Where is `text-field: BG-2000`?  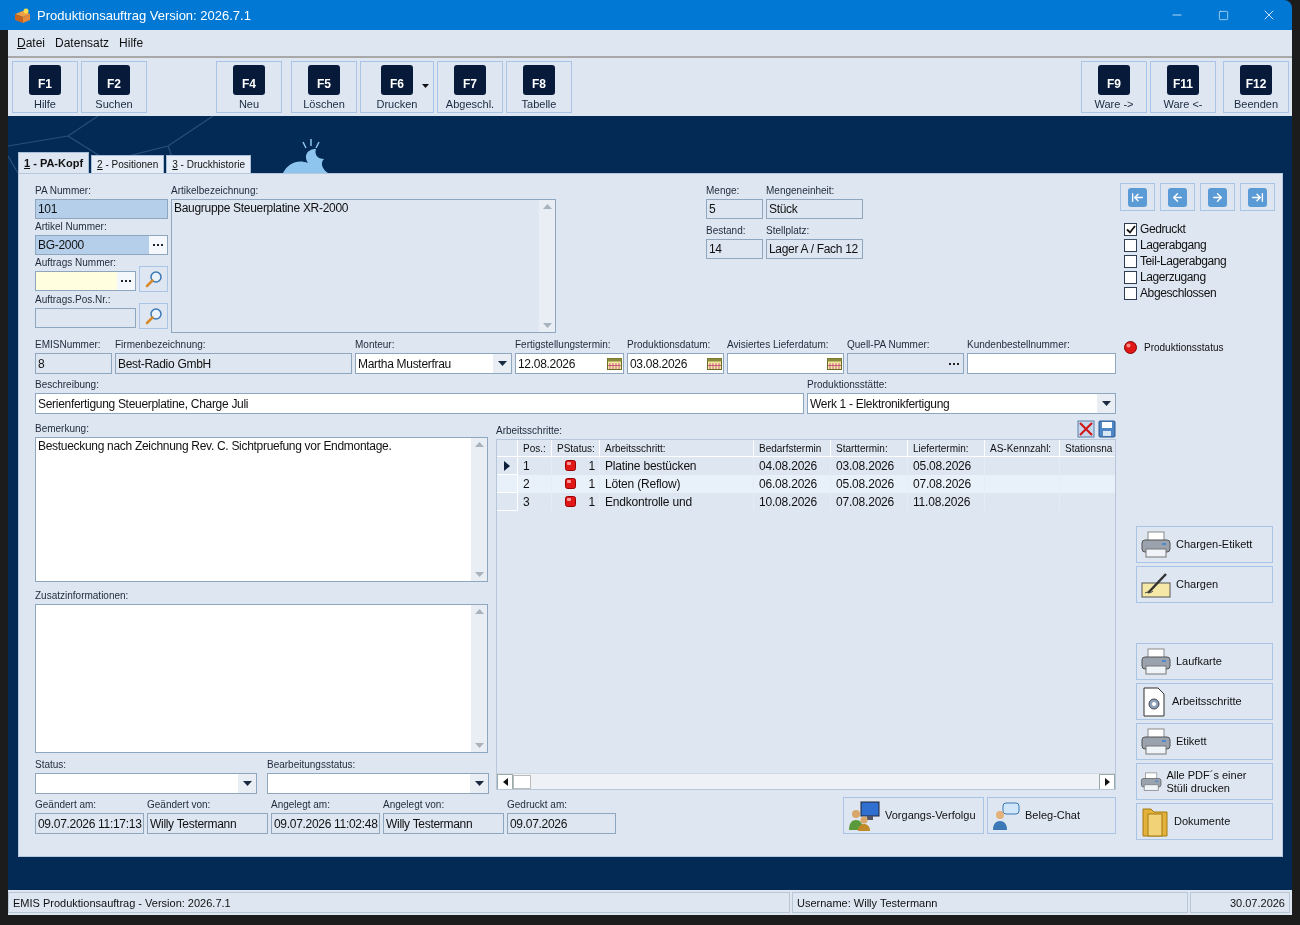
text-field: BG-2000 is located at coordinates (101, 245).